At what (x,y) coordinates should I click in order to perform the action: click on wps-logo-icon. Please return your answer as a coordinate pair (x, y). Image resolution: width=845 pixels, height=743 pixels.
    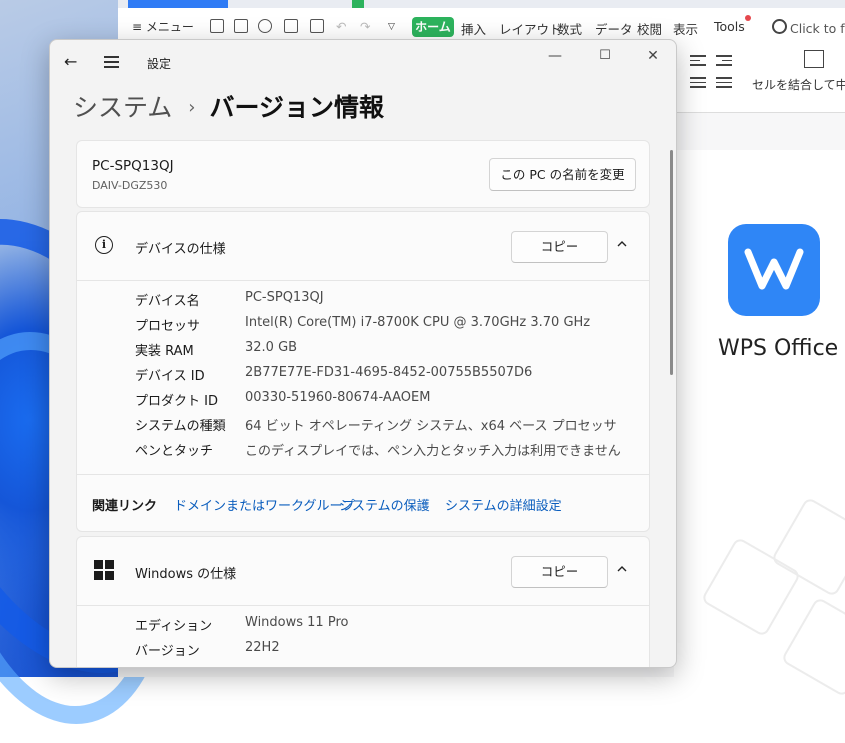
    Looking at the image, I should click on (774, 270).